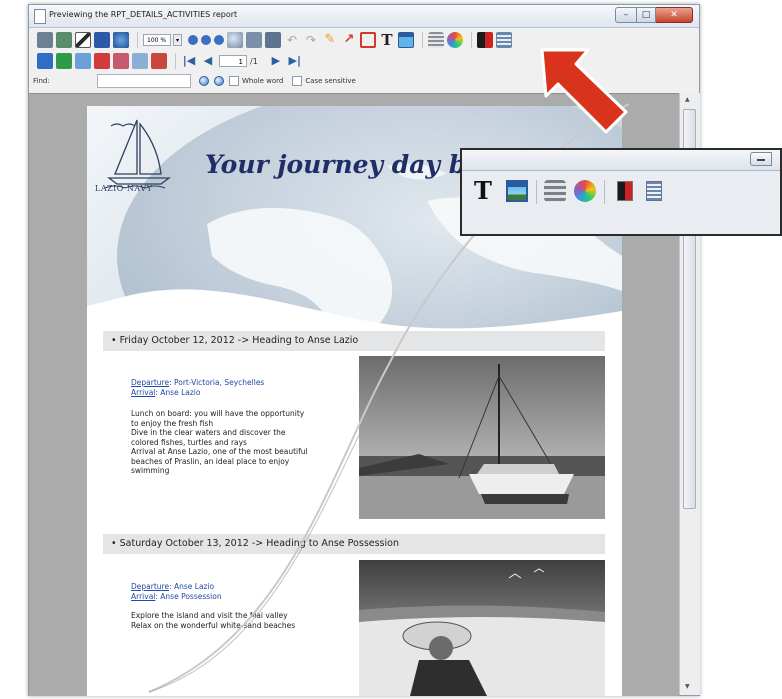 Image resolution: width=782 pixels, height=699 pixels. What do you see at coordinates (208, 61) in the screenshot?
I see `previous-page-icon: ◀` at bounding box center [208, 61].